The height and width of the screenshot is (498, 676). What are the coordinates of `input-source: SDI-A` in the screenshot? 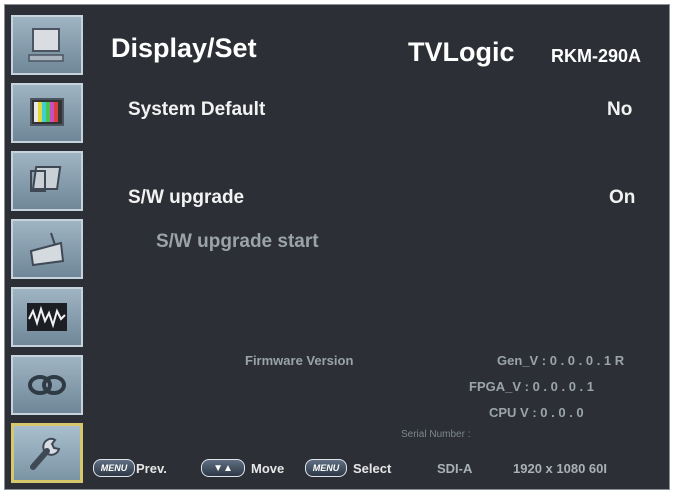 It's located at (455, 468).